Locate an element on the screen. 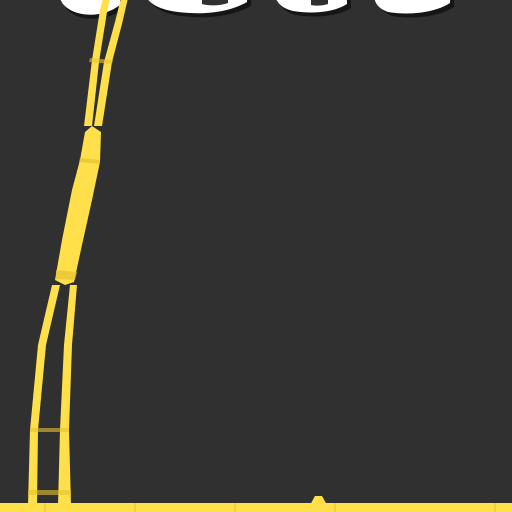  left-lower-stroke-b is located at coordinates (67, 395).